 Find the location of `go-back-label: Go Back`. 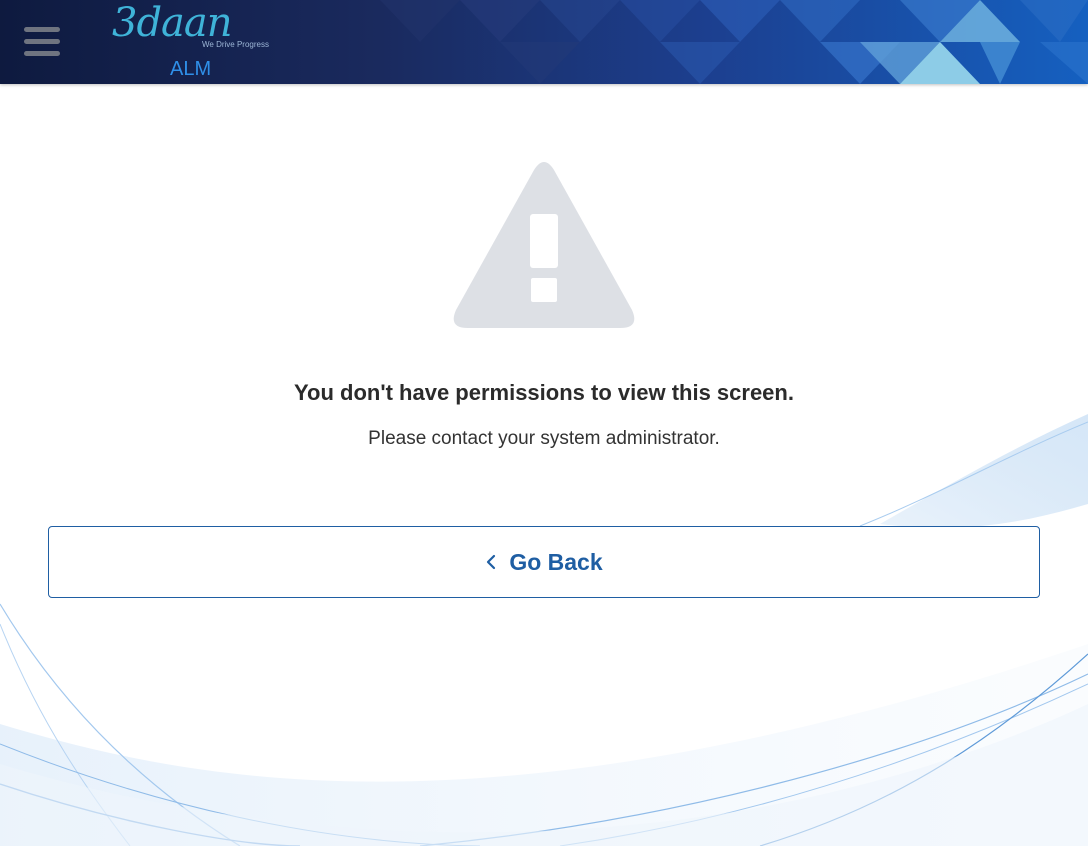

go-back-label: Go Back is located at coordinates (556, 561).